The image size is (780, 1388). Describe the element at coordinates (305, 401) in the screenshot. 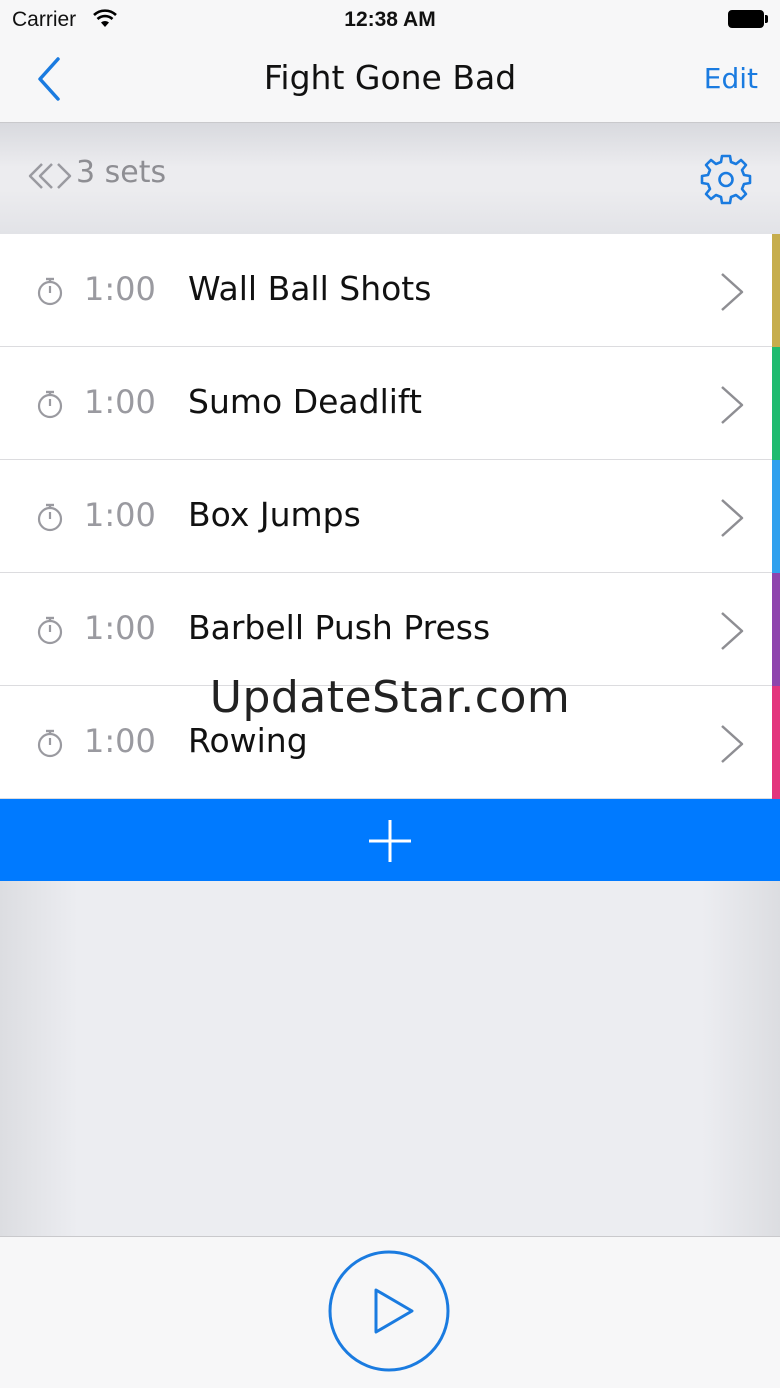

I see `exercise-name: Sumo Deadlift` at that location.